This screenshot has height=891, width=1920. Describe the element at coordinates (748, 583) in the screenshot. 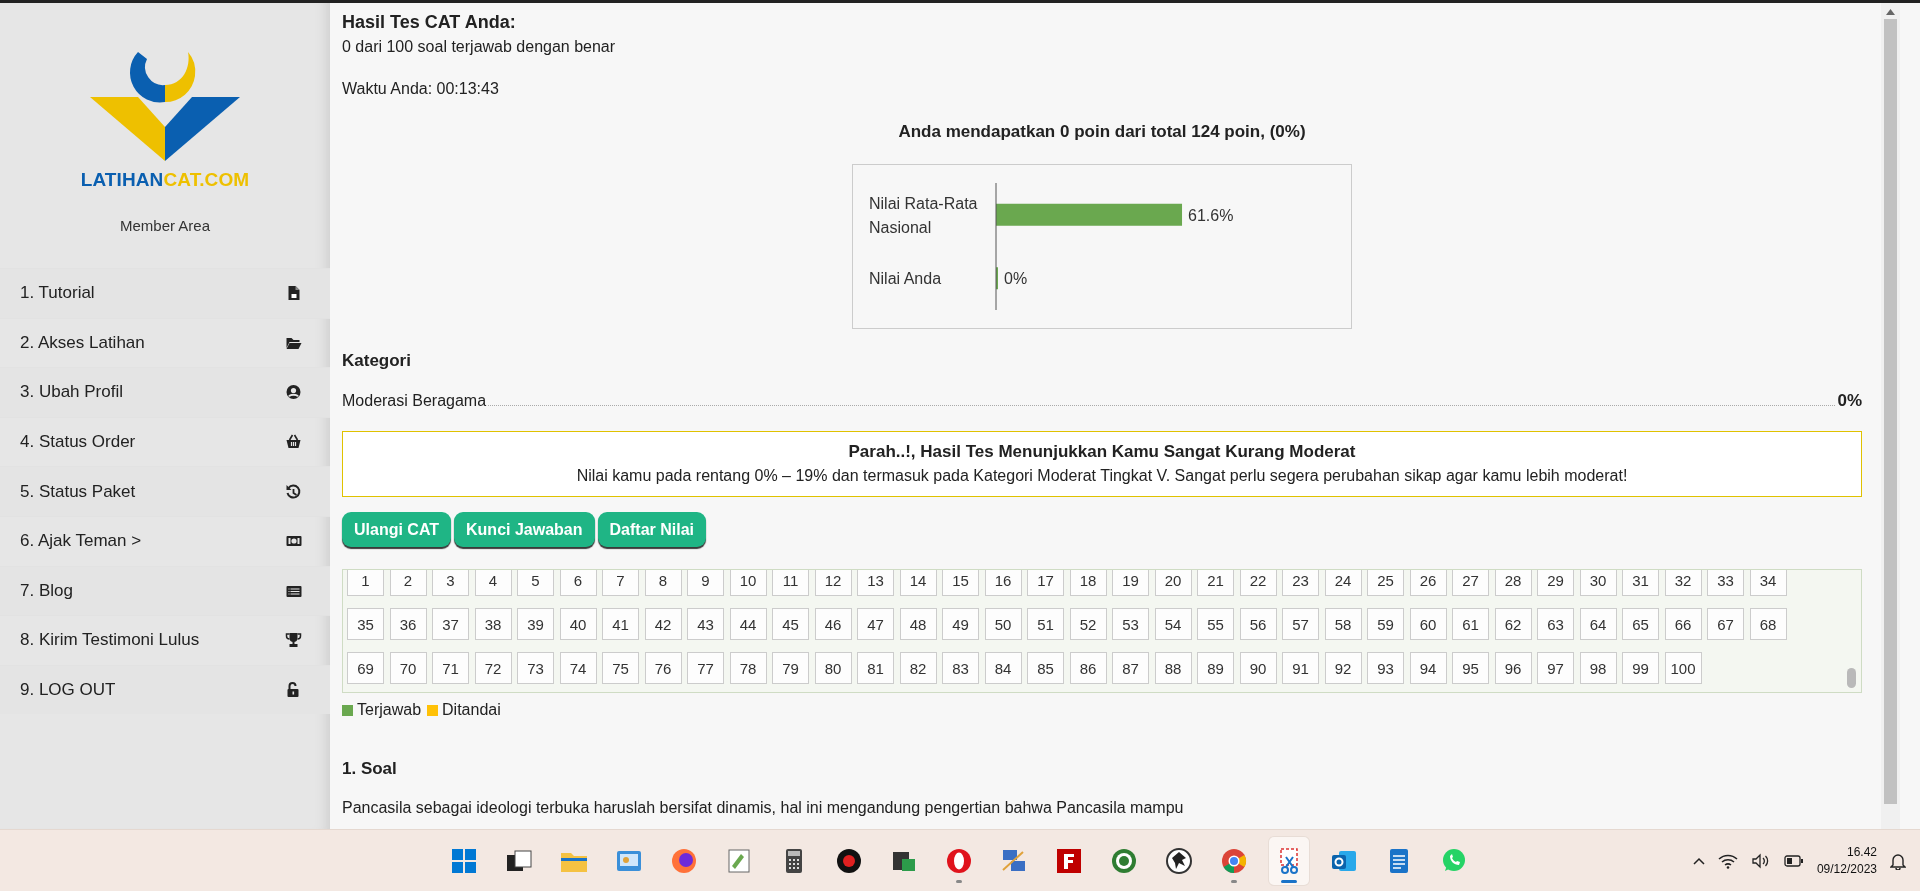

I see `question-number-button: 10` at that location.